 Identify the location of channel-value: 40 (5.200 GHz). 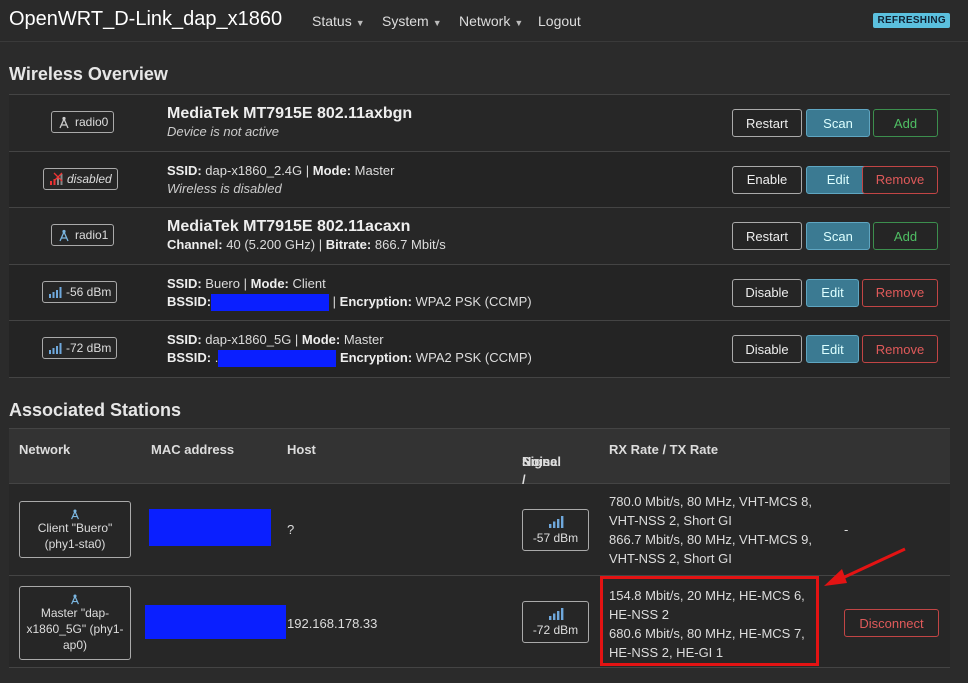
(271, 244).